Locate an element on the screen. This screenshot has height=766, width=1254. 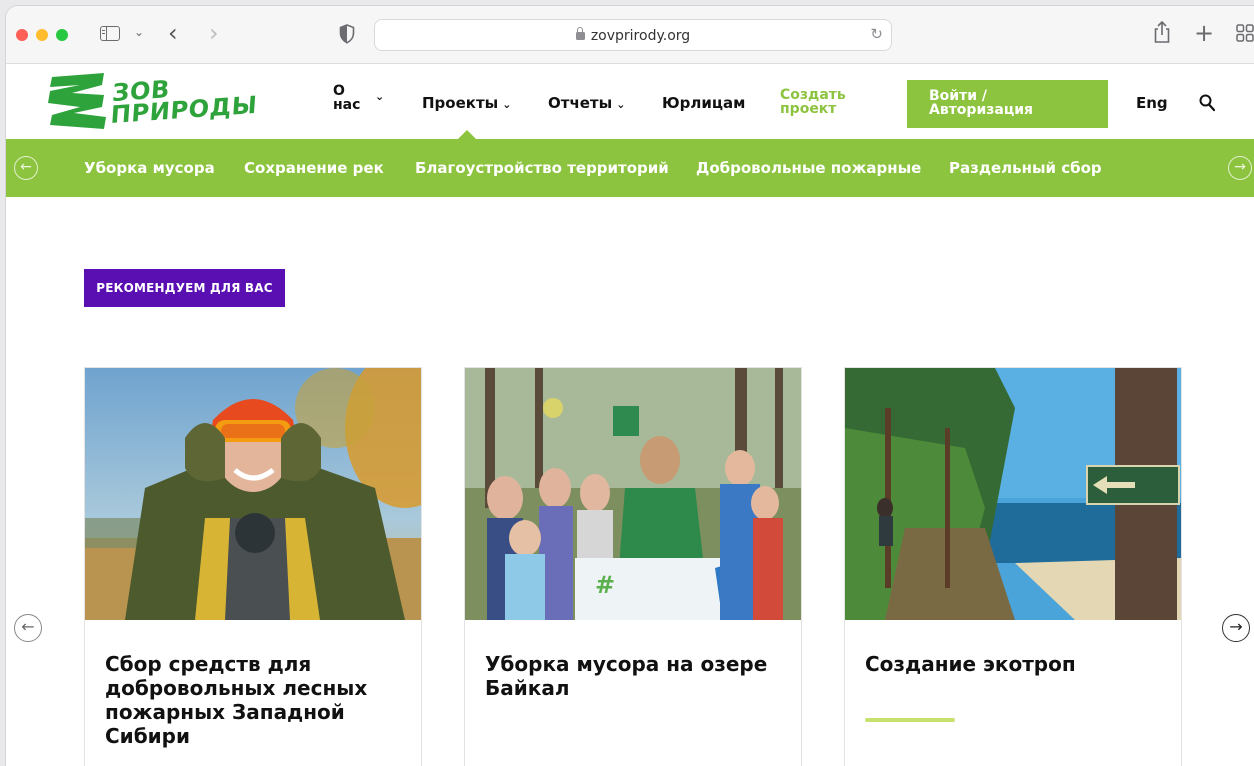
address-bar: zovprirody.org ↻ is located at coordinates (633, 35).